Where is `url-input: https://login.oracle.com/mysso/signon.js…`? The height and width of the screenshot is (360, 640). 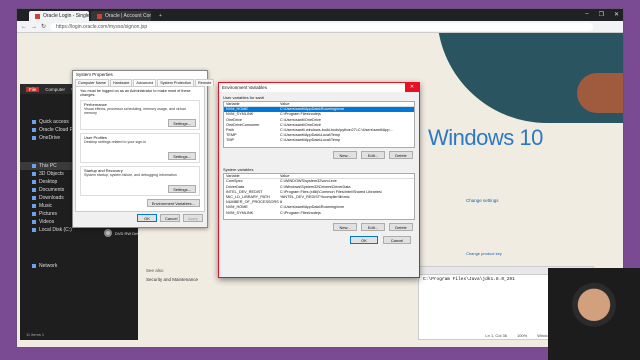 url-input: https://login.oracle.com/mysso/signon.js… is located at coordinates (321, 26).